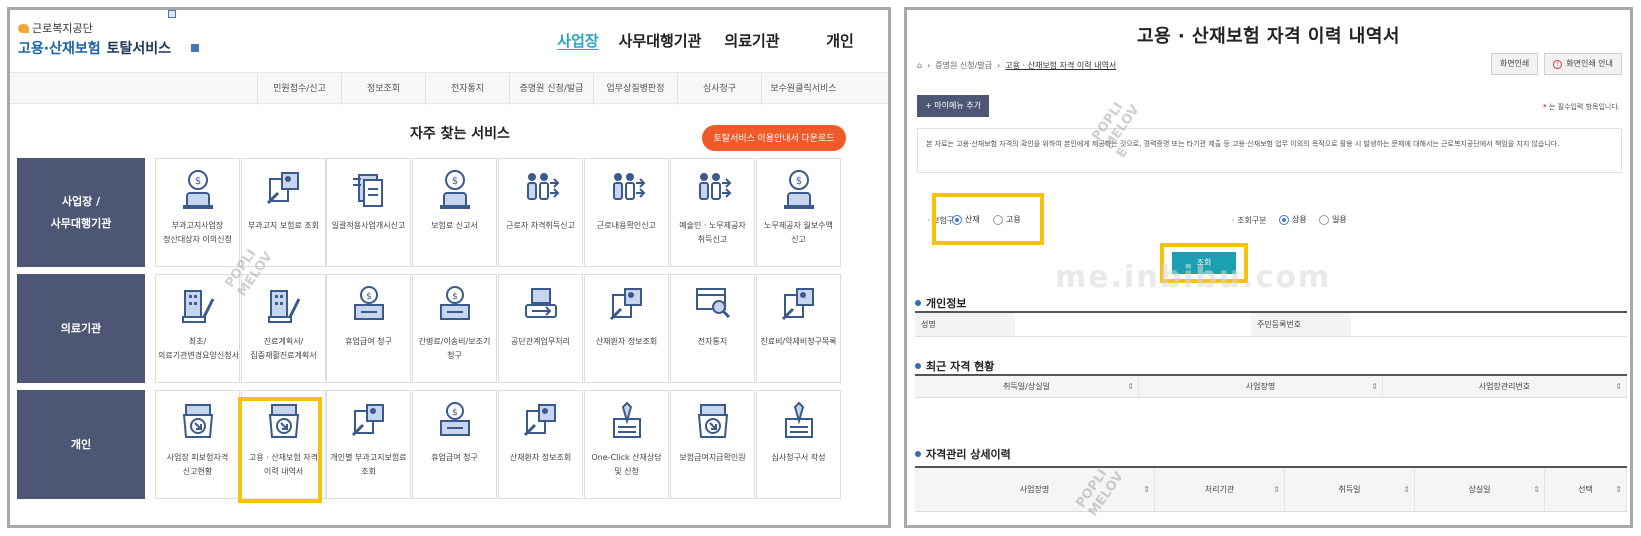  Describe the element at coordinates (23, 28) in the screenshot. I see `logo-mark-icon` at that location.